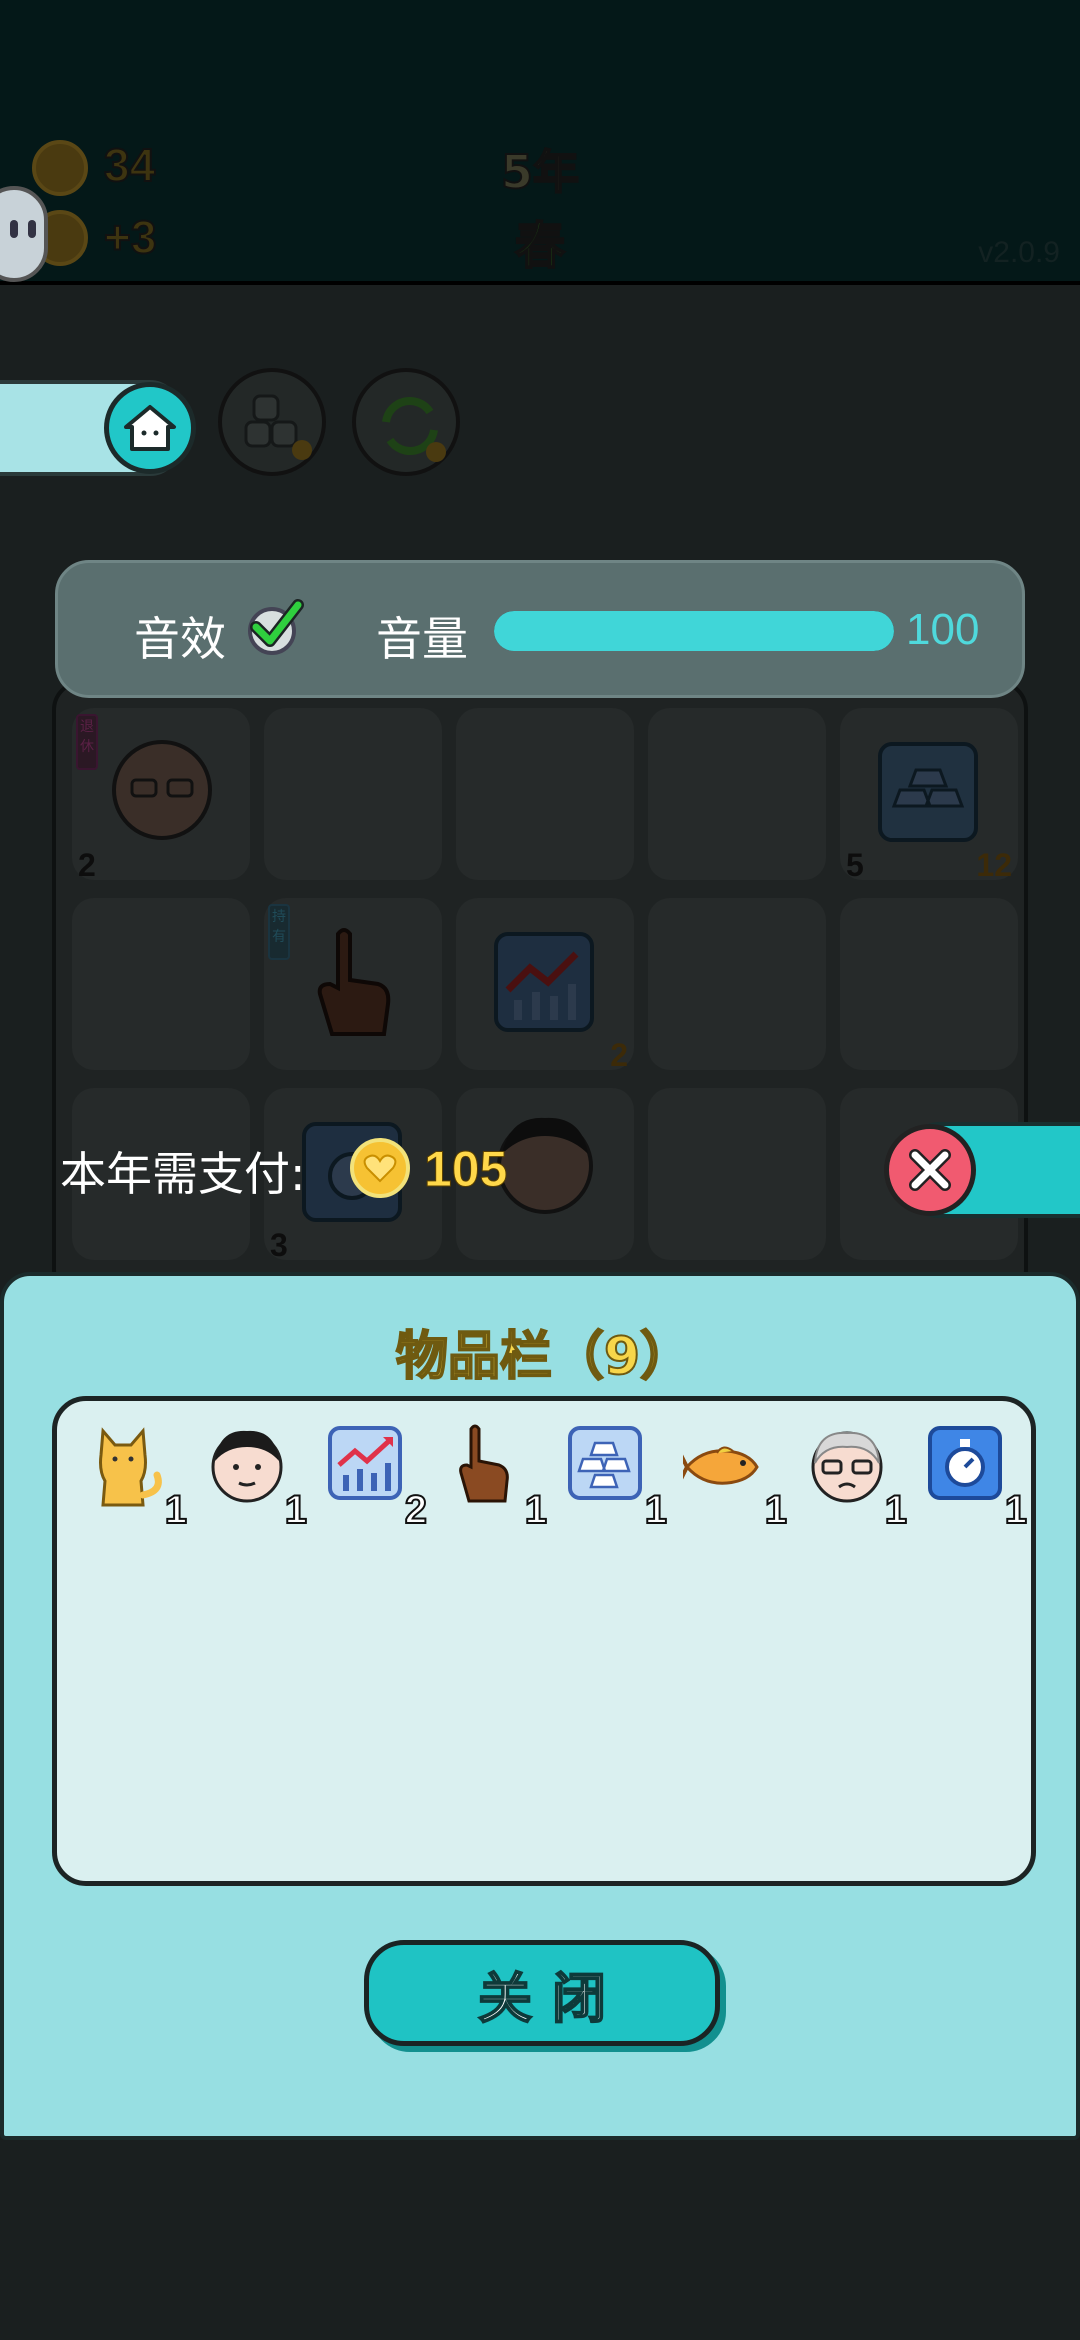 Image resolution: width=1080 pixels, height=2340 pixels. What do you see at coordinates (465, 1169) in the screenshot?
I see `payment-amount: 105` at bounding box center [465, 1169].